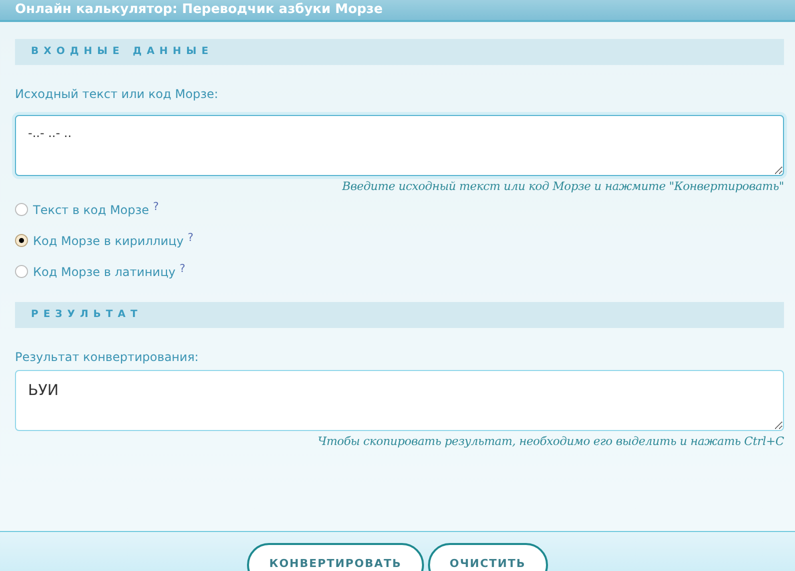 This screenshot has height=571, width=795. What do you see at coordinates (399, 400) in the screenshot?
I see `output-field: ЬУИ` at bounding box center [399, 400].